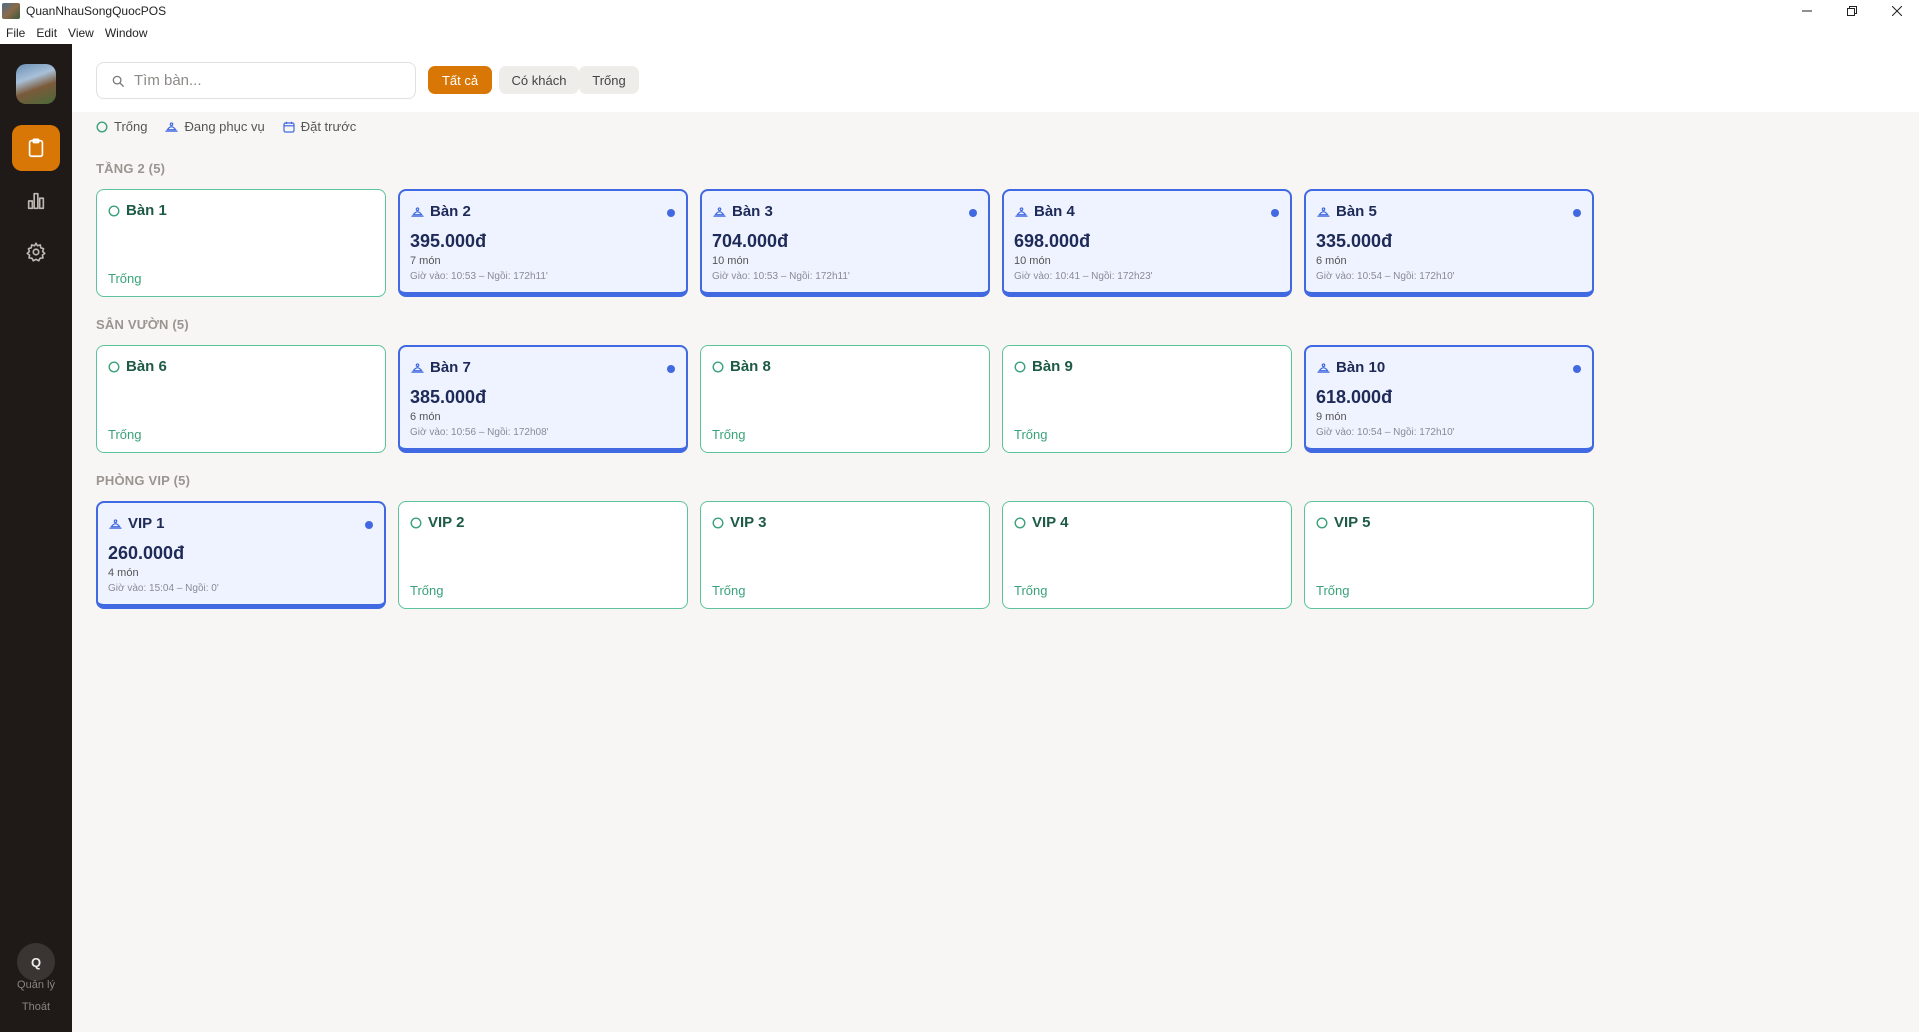 This screenshot has width=1919, height=1032. I want to click on menu-bar: File Edit View Window, so click(959, 33).